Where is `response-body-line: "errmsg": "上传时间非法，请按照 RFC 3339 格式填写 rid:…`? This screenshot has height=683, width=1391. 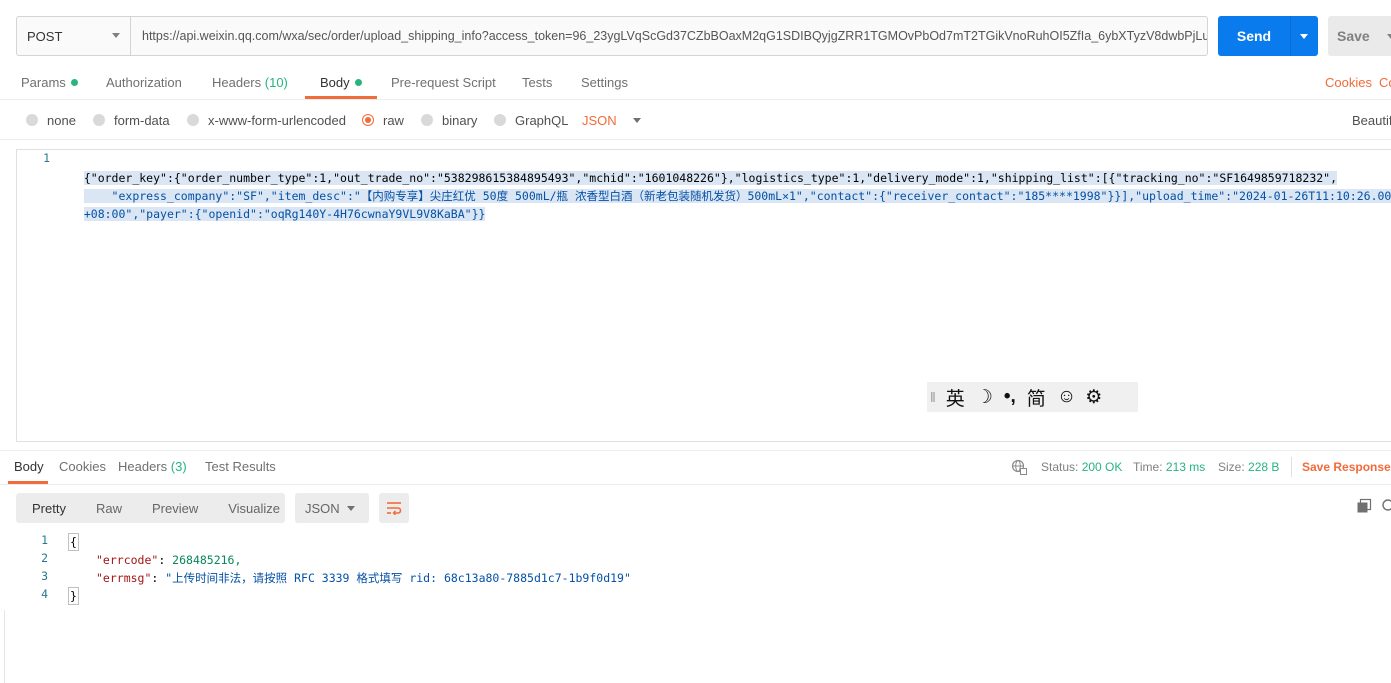 response-body-line: "errmsg": "上传时间非法，请按照 RFC 3339 格式填写 rid:… is located at coordinates (363, 578).